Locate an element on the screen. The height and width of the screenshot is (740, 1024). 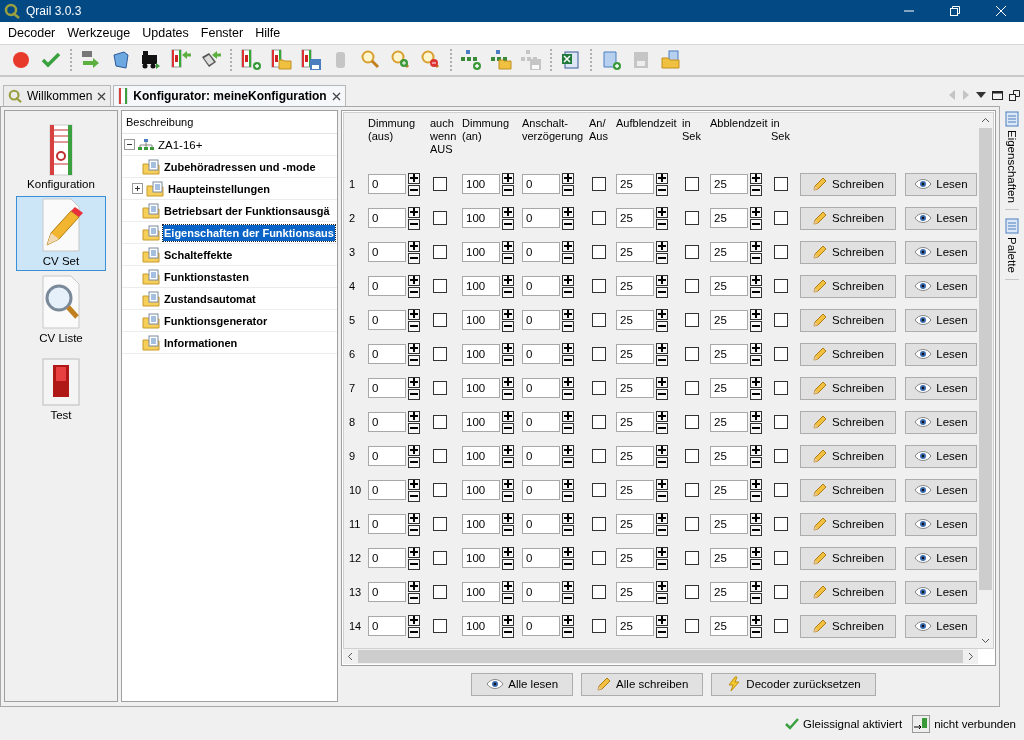
menu-item: Updates is located at coordinates (165, 33).